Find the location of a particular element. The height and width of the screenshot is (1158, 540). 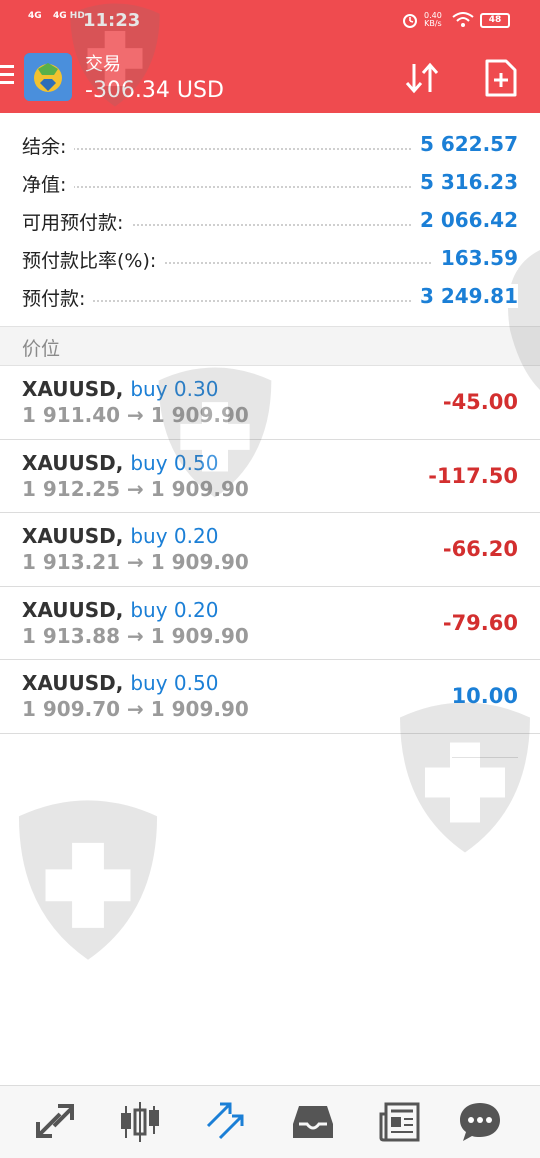

positions-section-header: 价位 is located at coordinates (270, 346).